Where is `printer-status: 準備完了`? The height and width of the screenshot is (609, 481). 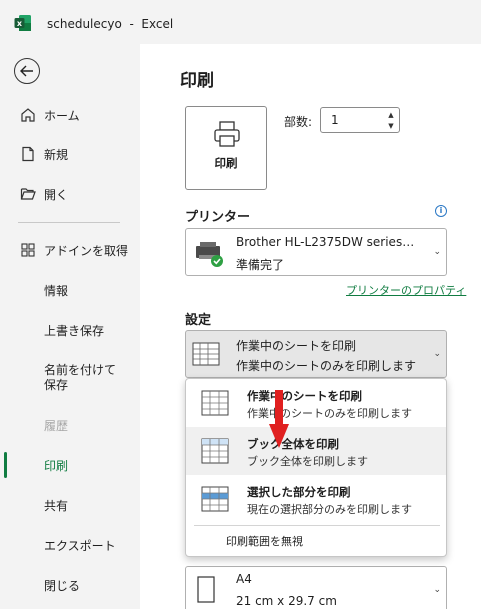
printer-status: 準備完了 is located at coordinates (260, 265).